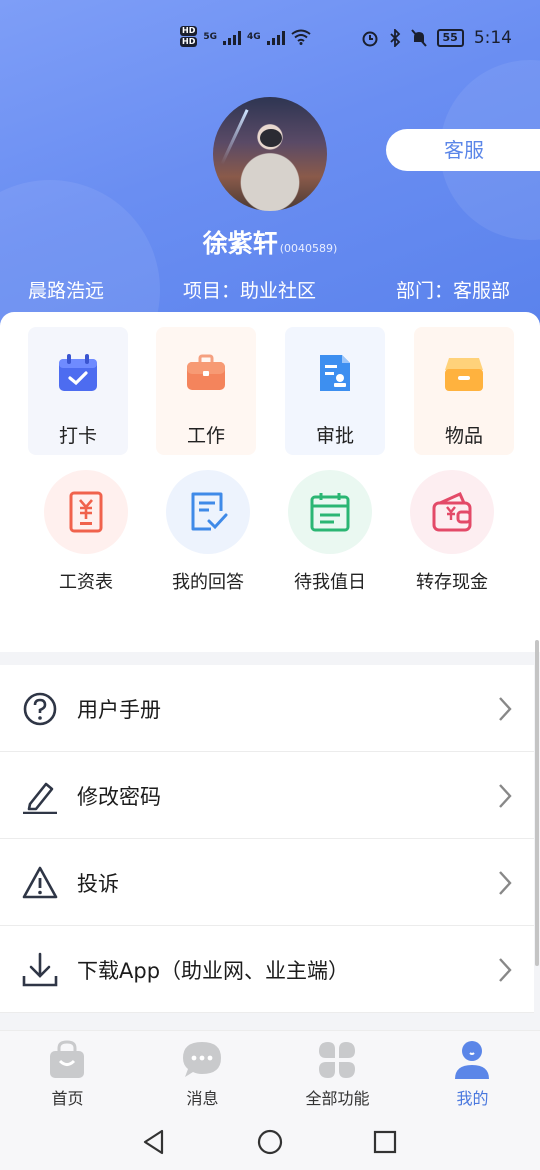 This screenshot has height=1170, width=540. I want to click on home-icon, so click(270, 1142).